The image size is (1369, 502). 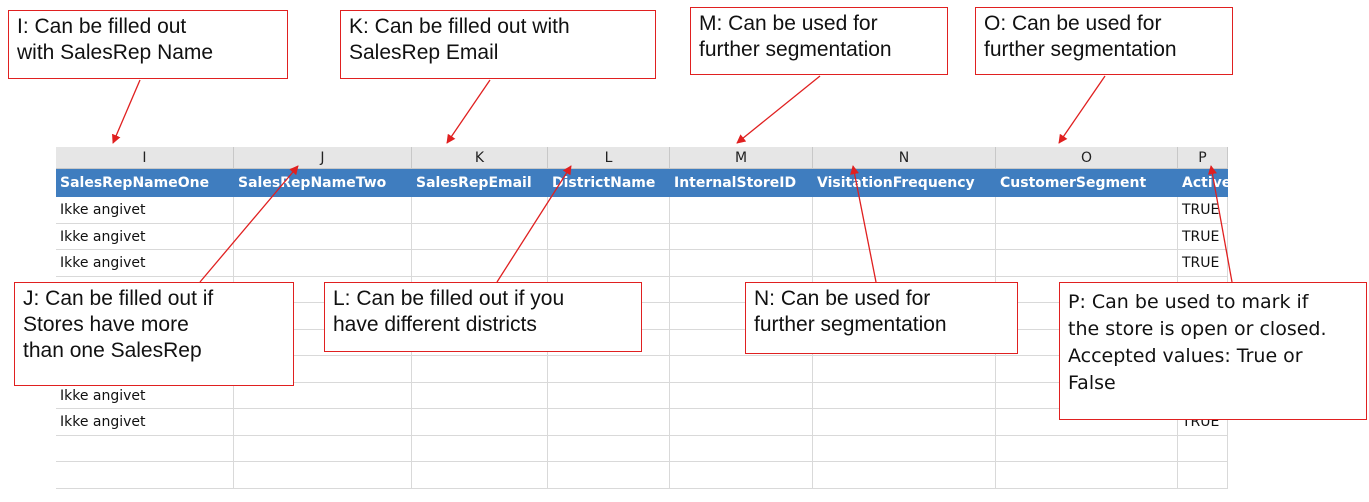 I want to click on arrow-i, so click(x=126, y=111).